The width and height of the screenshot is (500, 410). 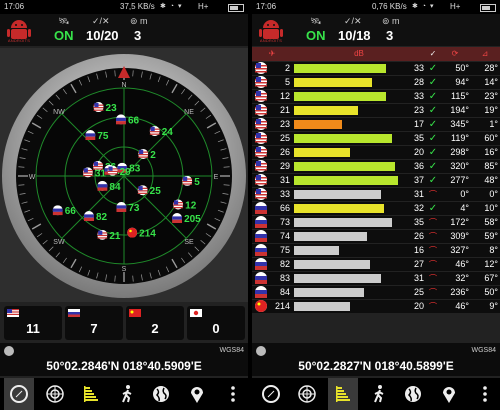 I want to click on satellite-prn: 23, so click(x=112, y=108).